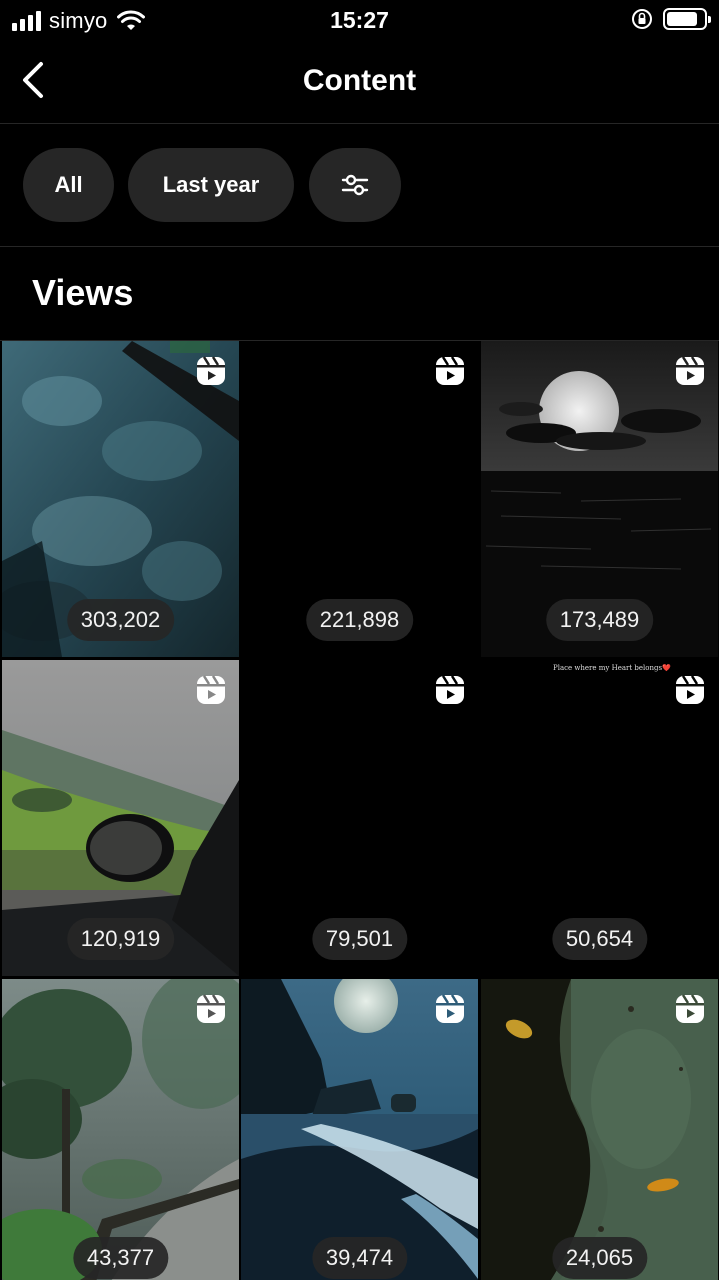  I want to click on status-right, so click(671, 19).